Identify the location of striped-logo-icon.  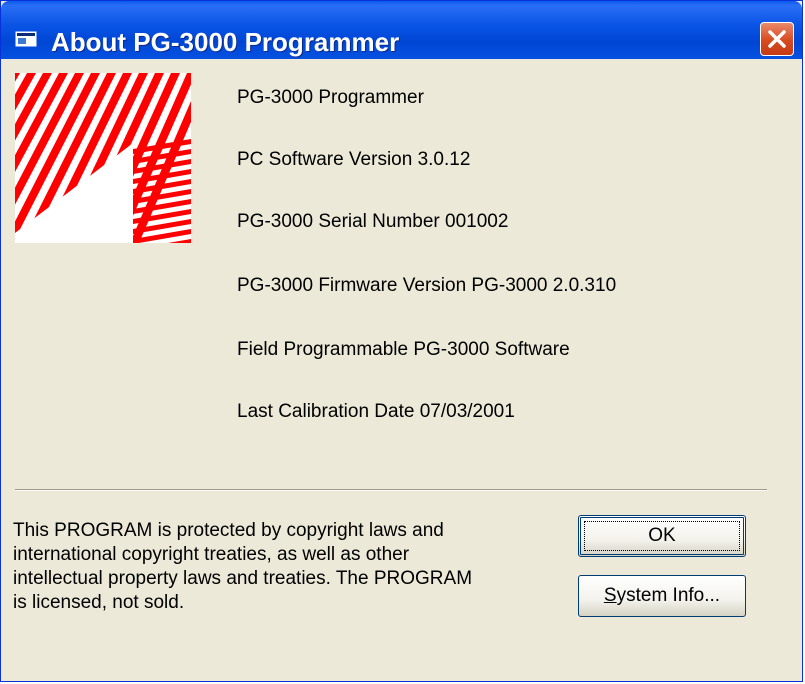
(103, 158).